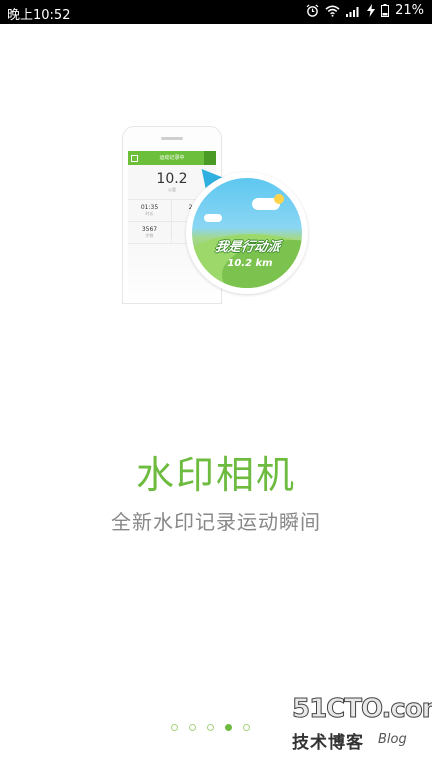 The image size is (432, 768). What do you see at coordinates (365, 10) in the screenshot?
I see `status-icons: 21%` at bounding box center [365, 10].